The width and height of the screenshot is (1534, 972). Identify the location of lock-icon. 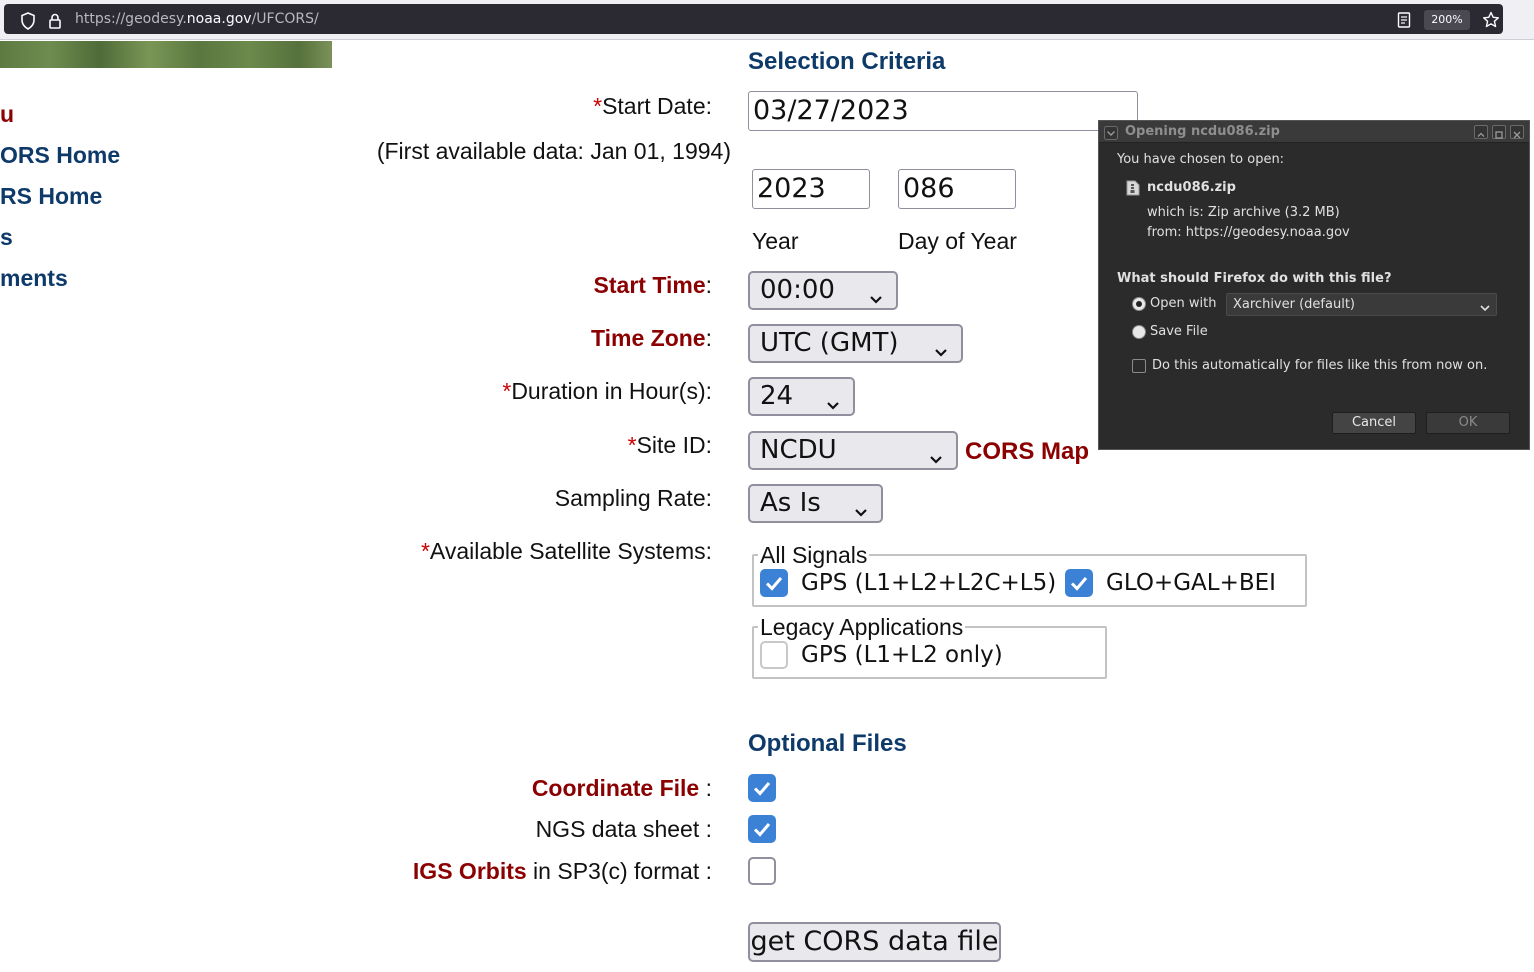
(55, 23).